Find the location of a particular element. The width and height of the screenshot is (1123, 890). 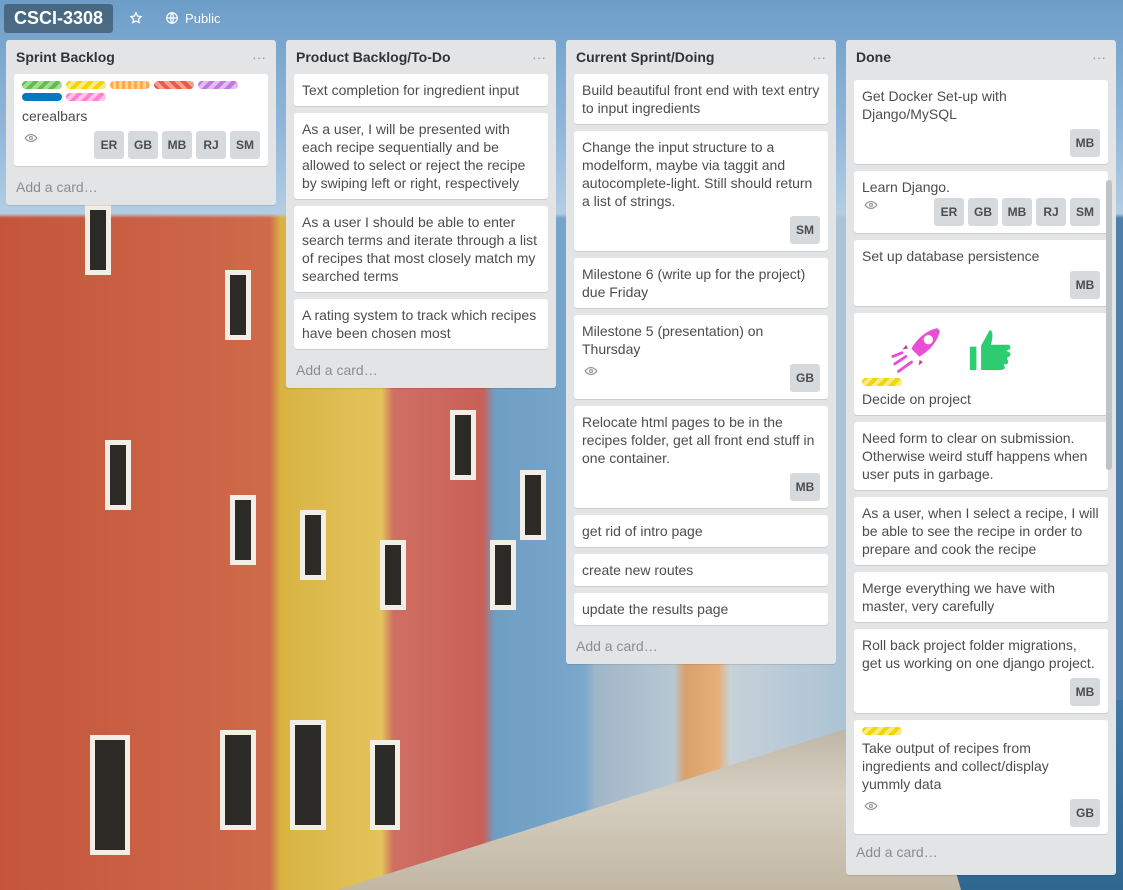

card-title: update the results page is located at coordinates (655, 609).